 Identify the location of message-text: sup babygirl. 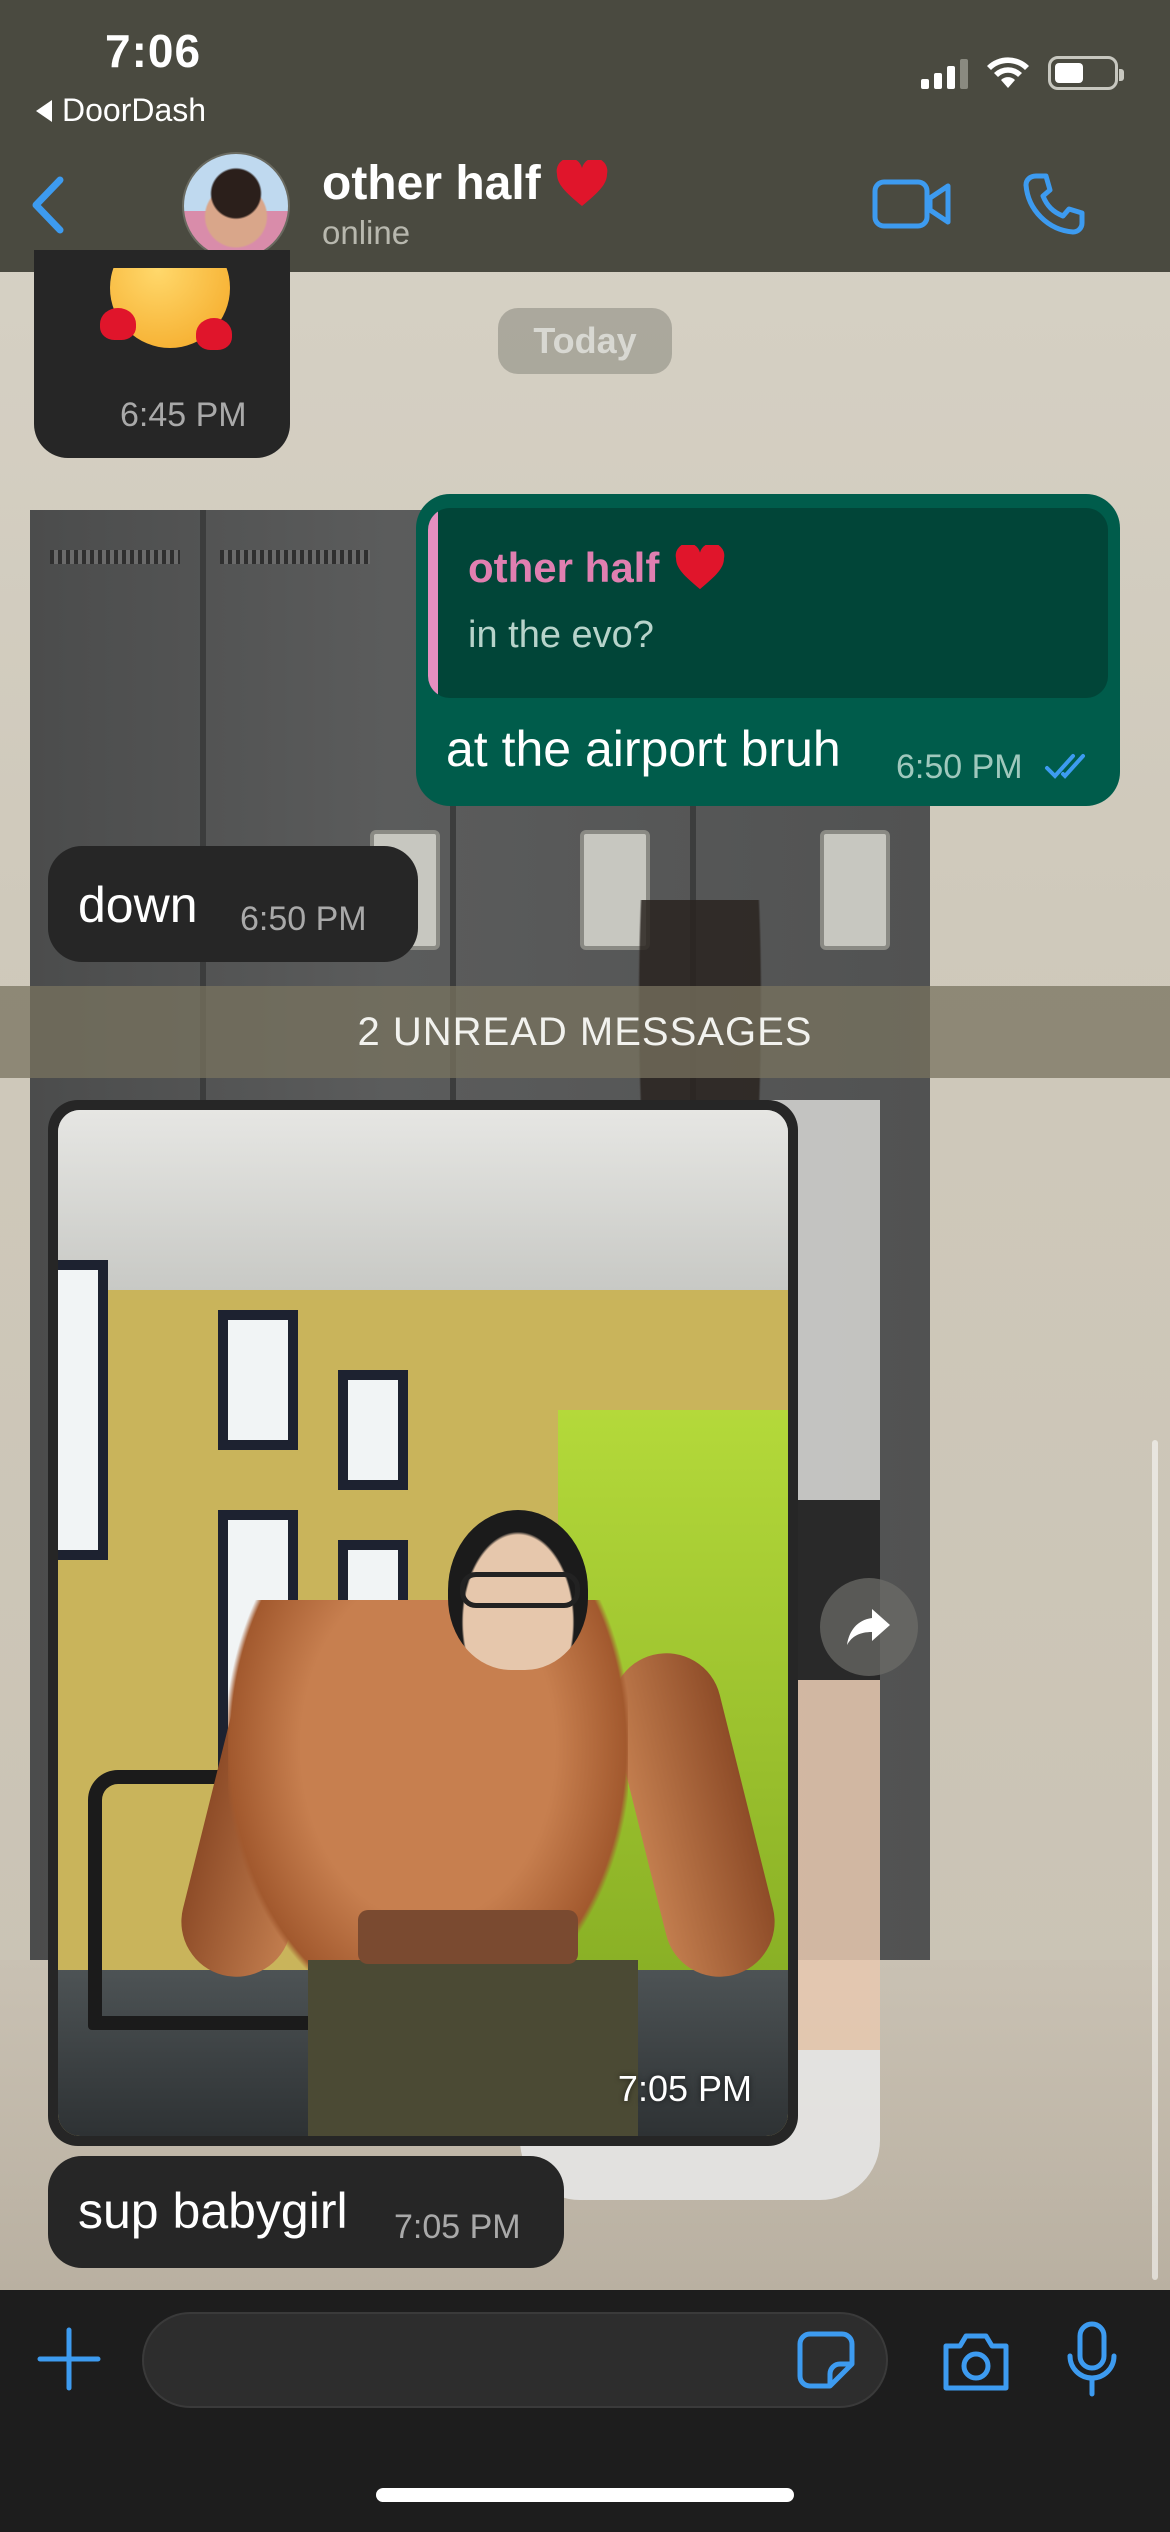
(213, 2211).